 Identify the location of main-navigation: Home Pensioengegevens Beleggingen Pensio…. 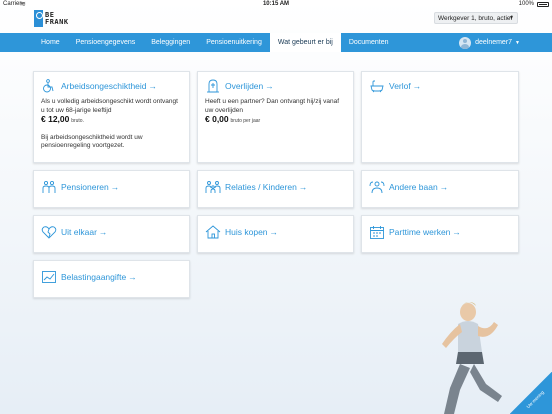
(276, 42).